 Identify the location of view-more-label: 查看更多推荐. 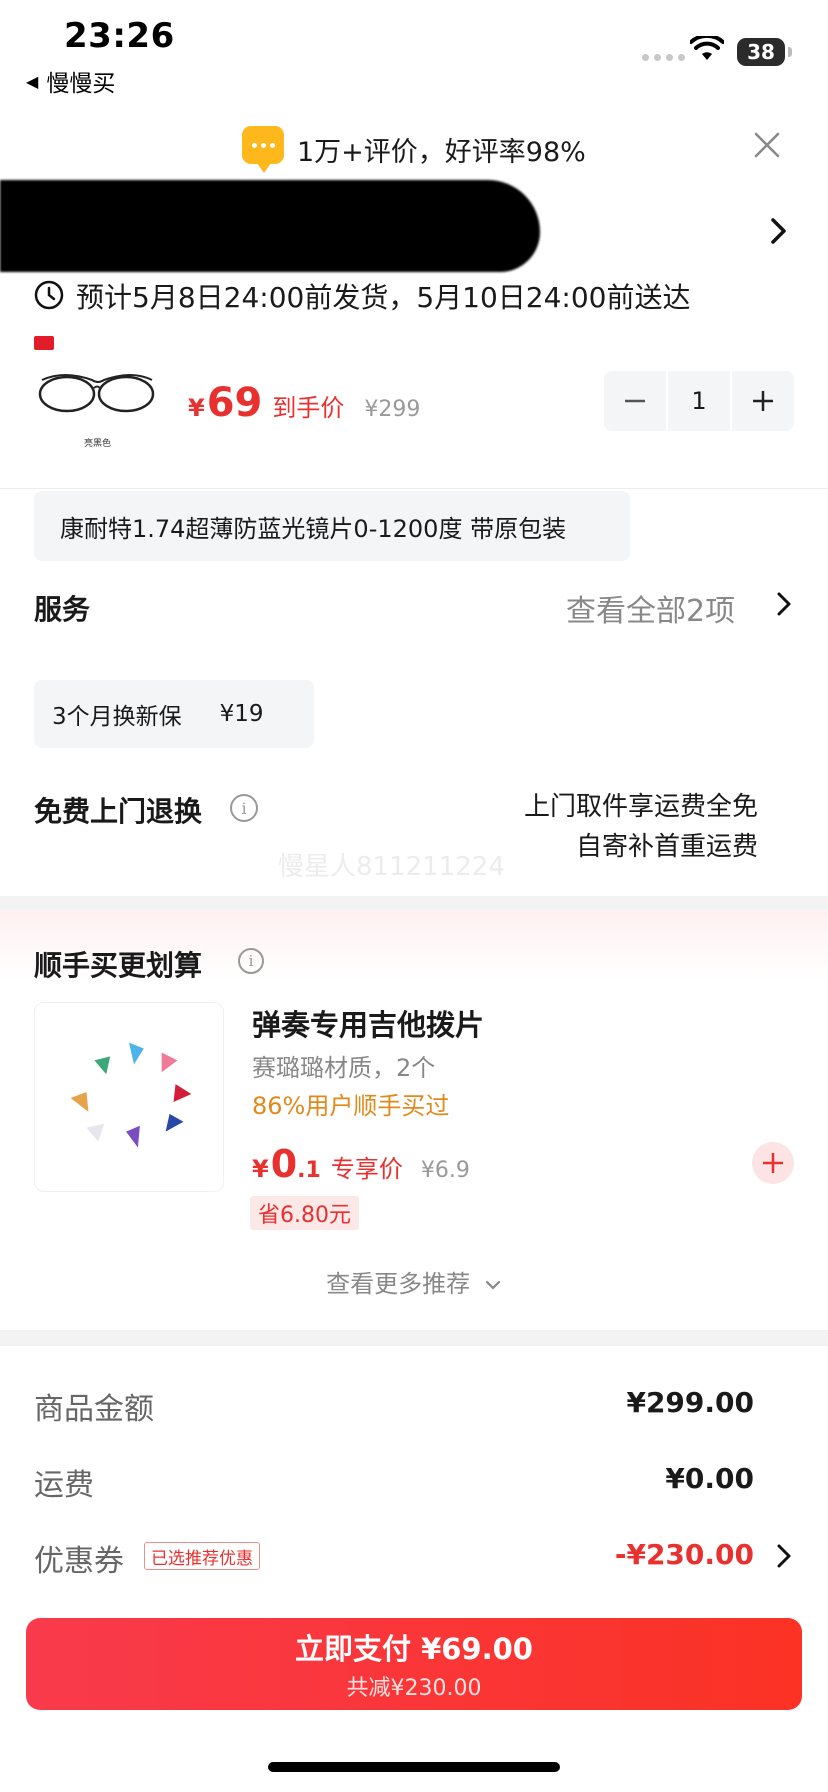
(398, 1284).